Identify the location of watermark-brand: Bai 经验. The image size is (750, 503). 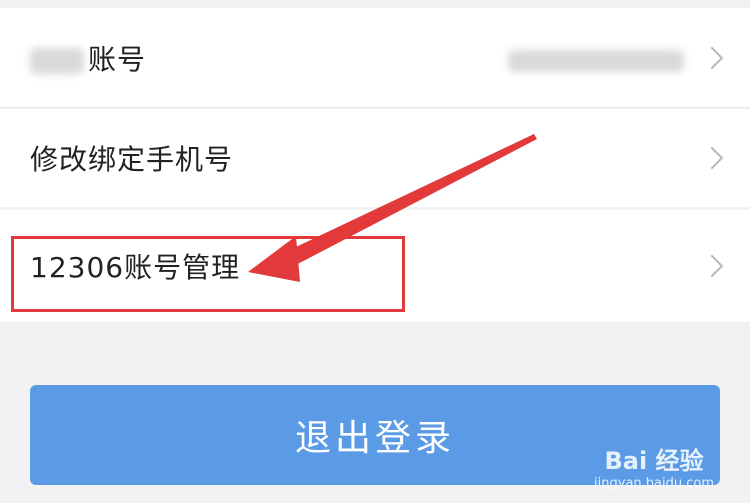
(654, 461).